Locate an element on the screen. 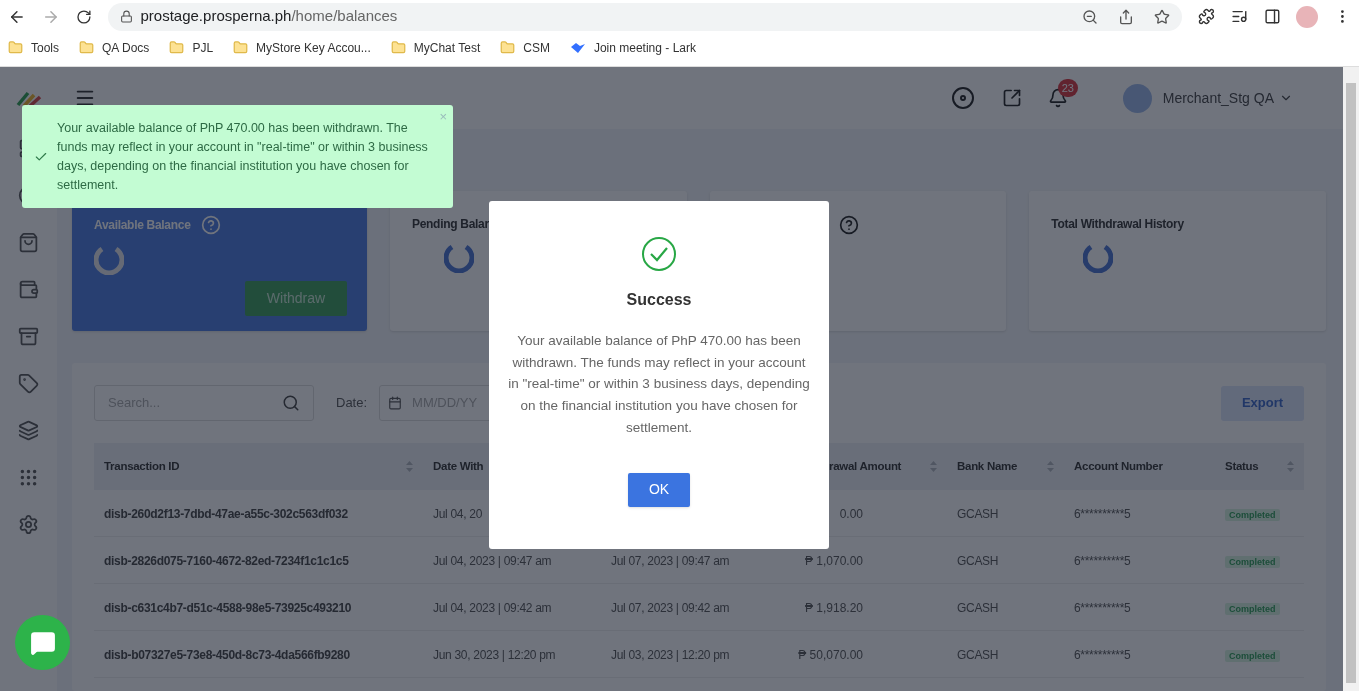 Image resolution: width=1359 pixels, height=691 pixels. bookmark: CSM is located at coordinates (525, 47).